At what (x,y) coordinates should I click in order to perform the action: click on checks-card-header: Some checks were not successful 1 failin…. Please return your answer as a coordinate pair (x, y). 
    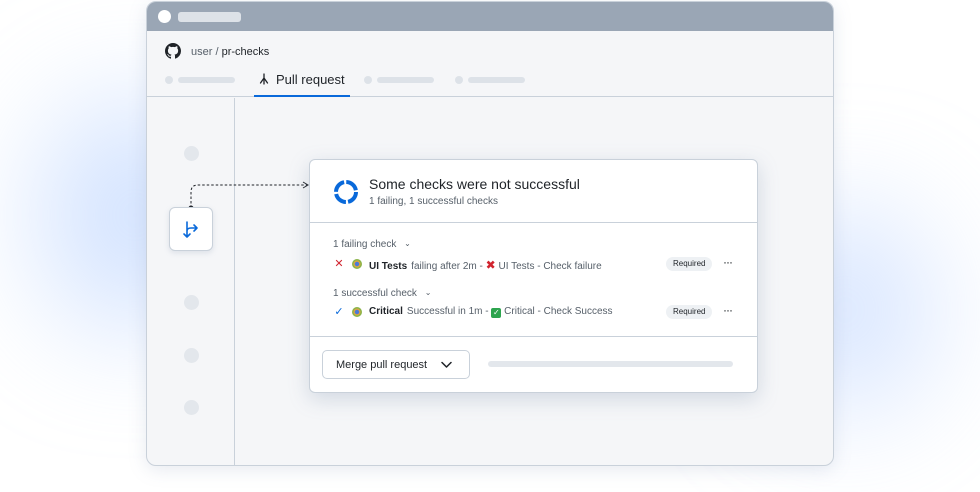
    Looking at the image, I should click on (533, 191).